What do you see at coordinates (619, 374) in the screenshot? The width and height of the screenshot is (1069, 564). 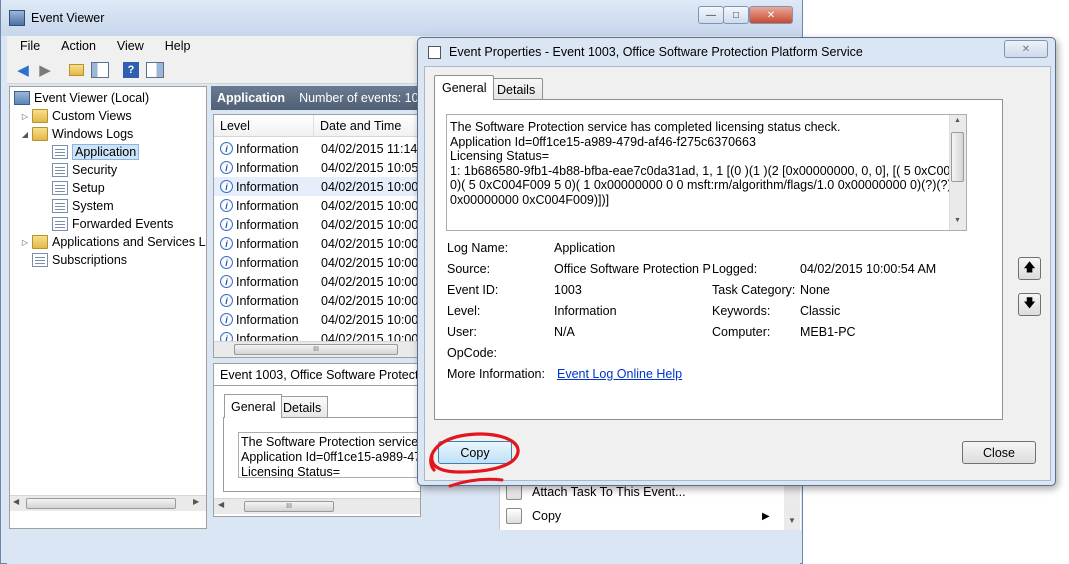 I see `event-log-online-help-link: Event Log Online Help` at bounding box center [619, 374].